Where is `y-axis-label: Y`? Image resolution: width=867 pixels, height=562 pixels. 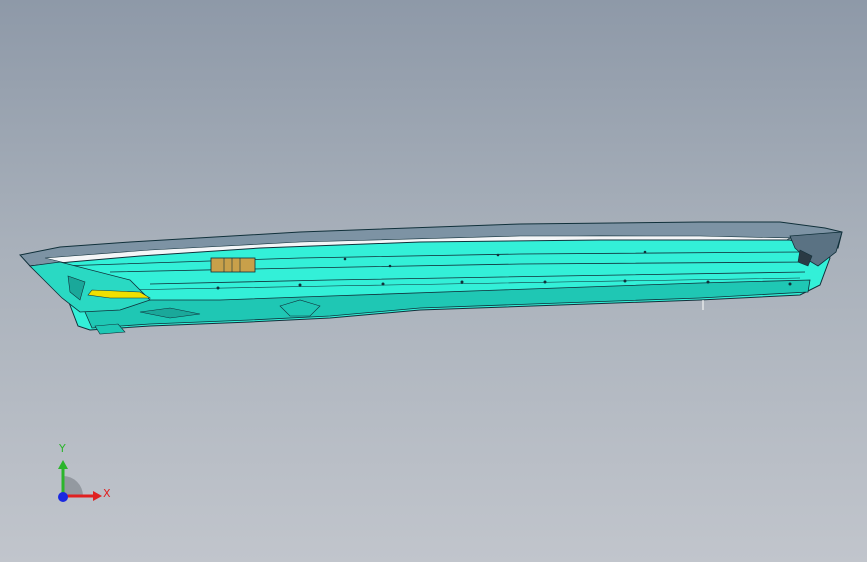
y-axis-label: Y is located at coordinates (62, 448).